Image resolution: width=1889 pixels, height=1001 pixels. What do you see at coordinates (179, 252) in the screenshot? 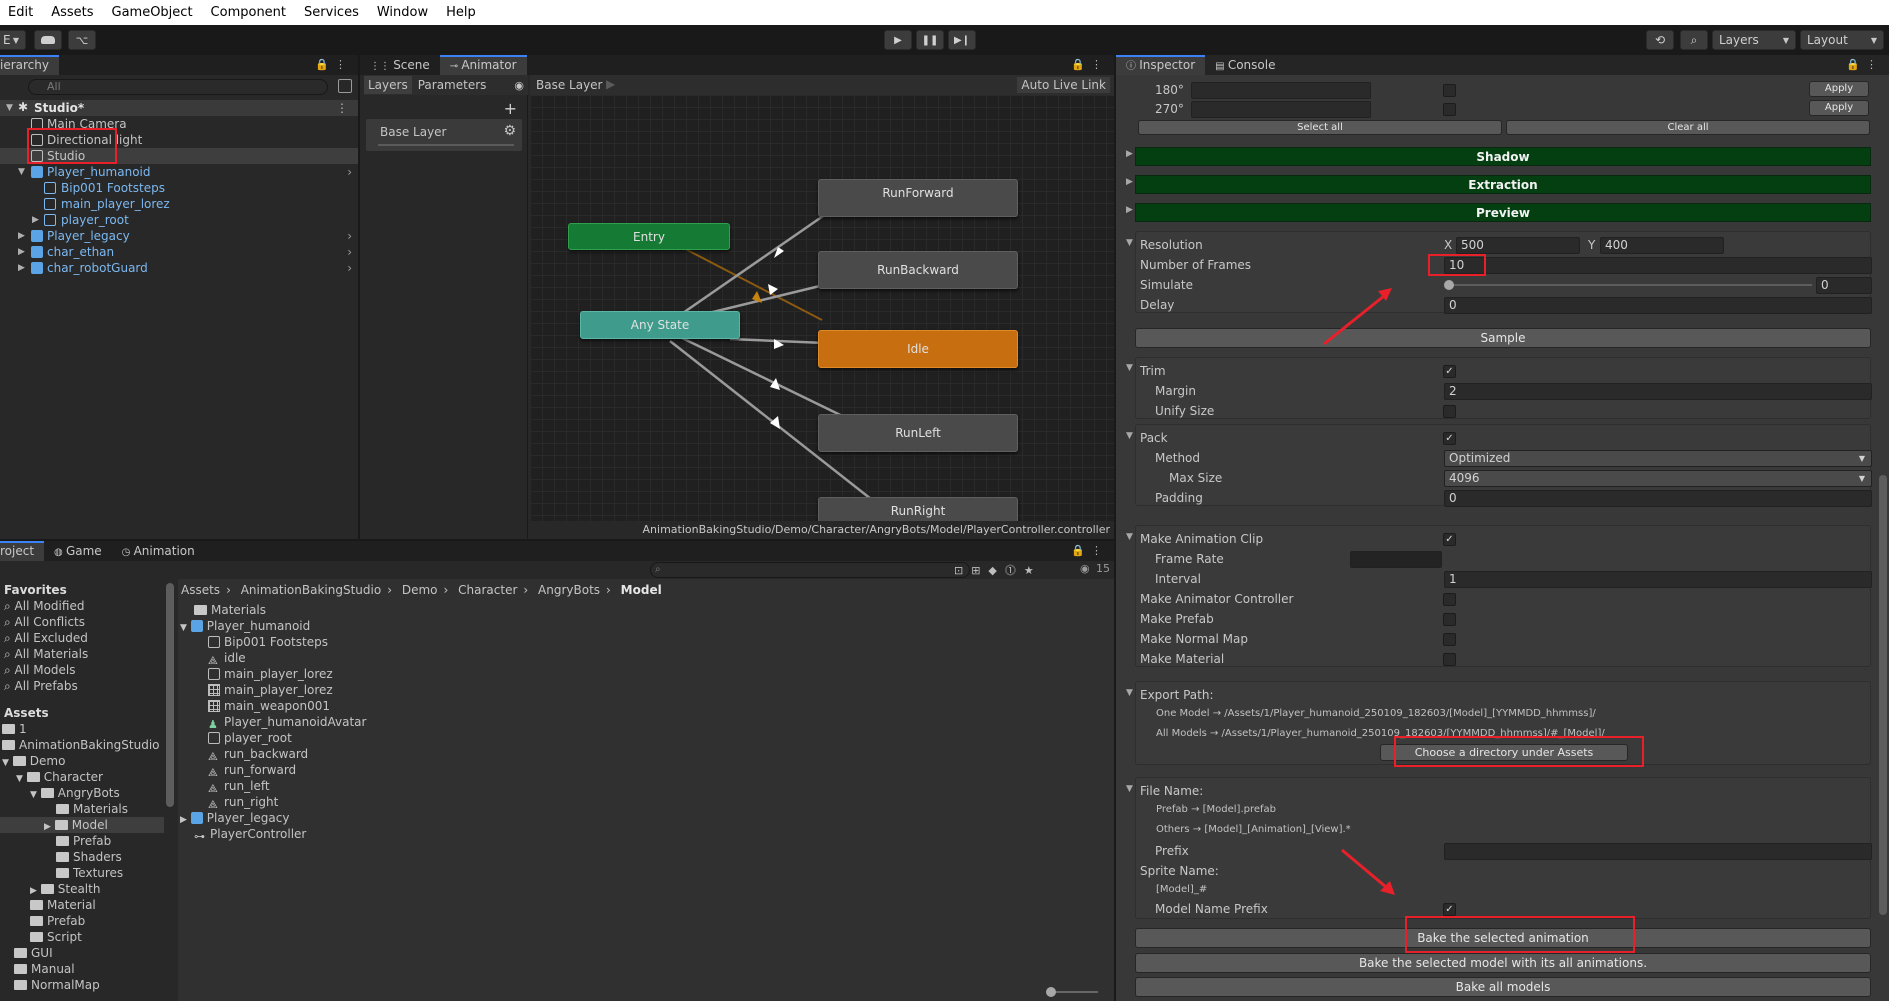
I see `hierarchy-item: ▶ char_ethan ›` at bounding box center [179, 252].